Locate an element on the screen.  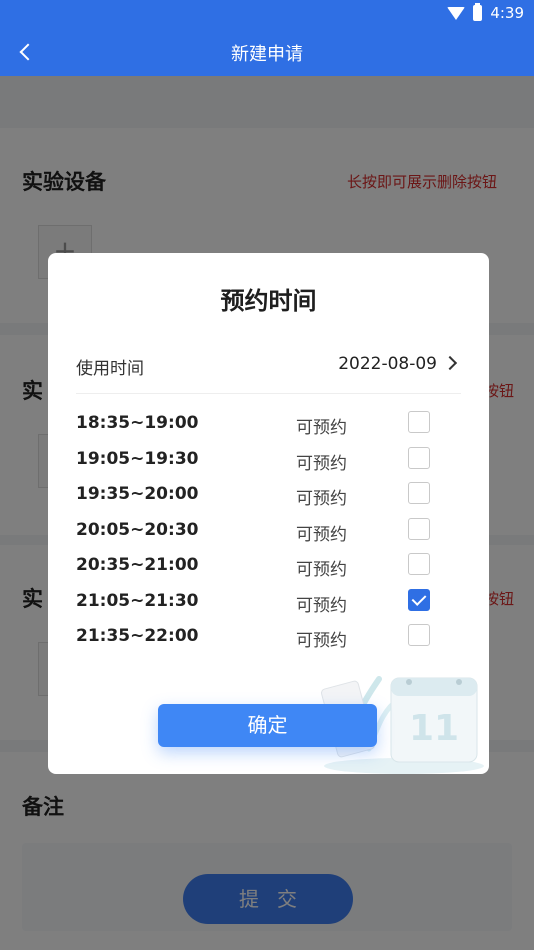
confirm-button: 确定 is located at coordinates (267, 725).